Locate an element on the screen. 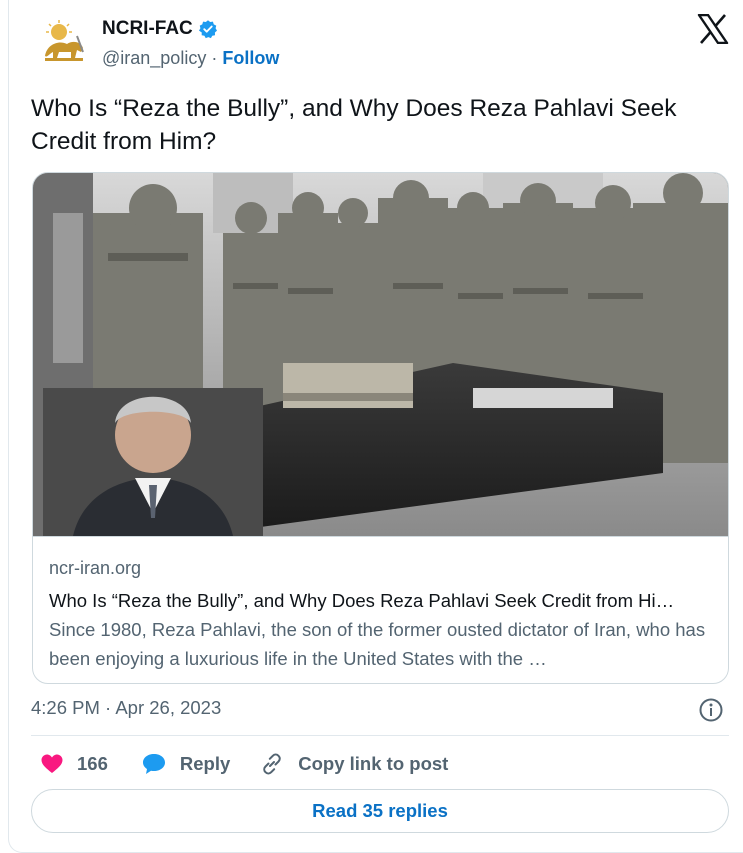 This screenshot has width=743, height=853. follow-button: Follow is located at coordinates (250, 58).